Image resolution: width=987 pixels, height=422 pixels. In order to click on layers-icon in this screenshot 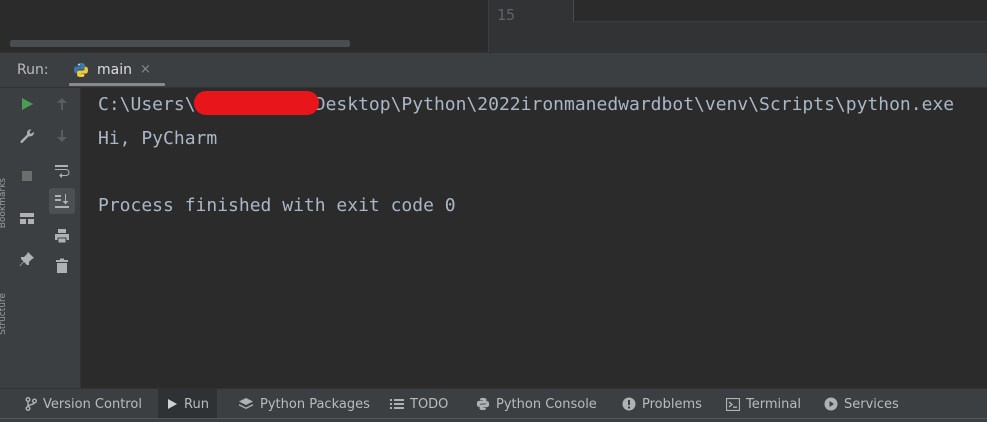, I will do `click(246, 403)`.